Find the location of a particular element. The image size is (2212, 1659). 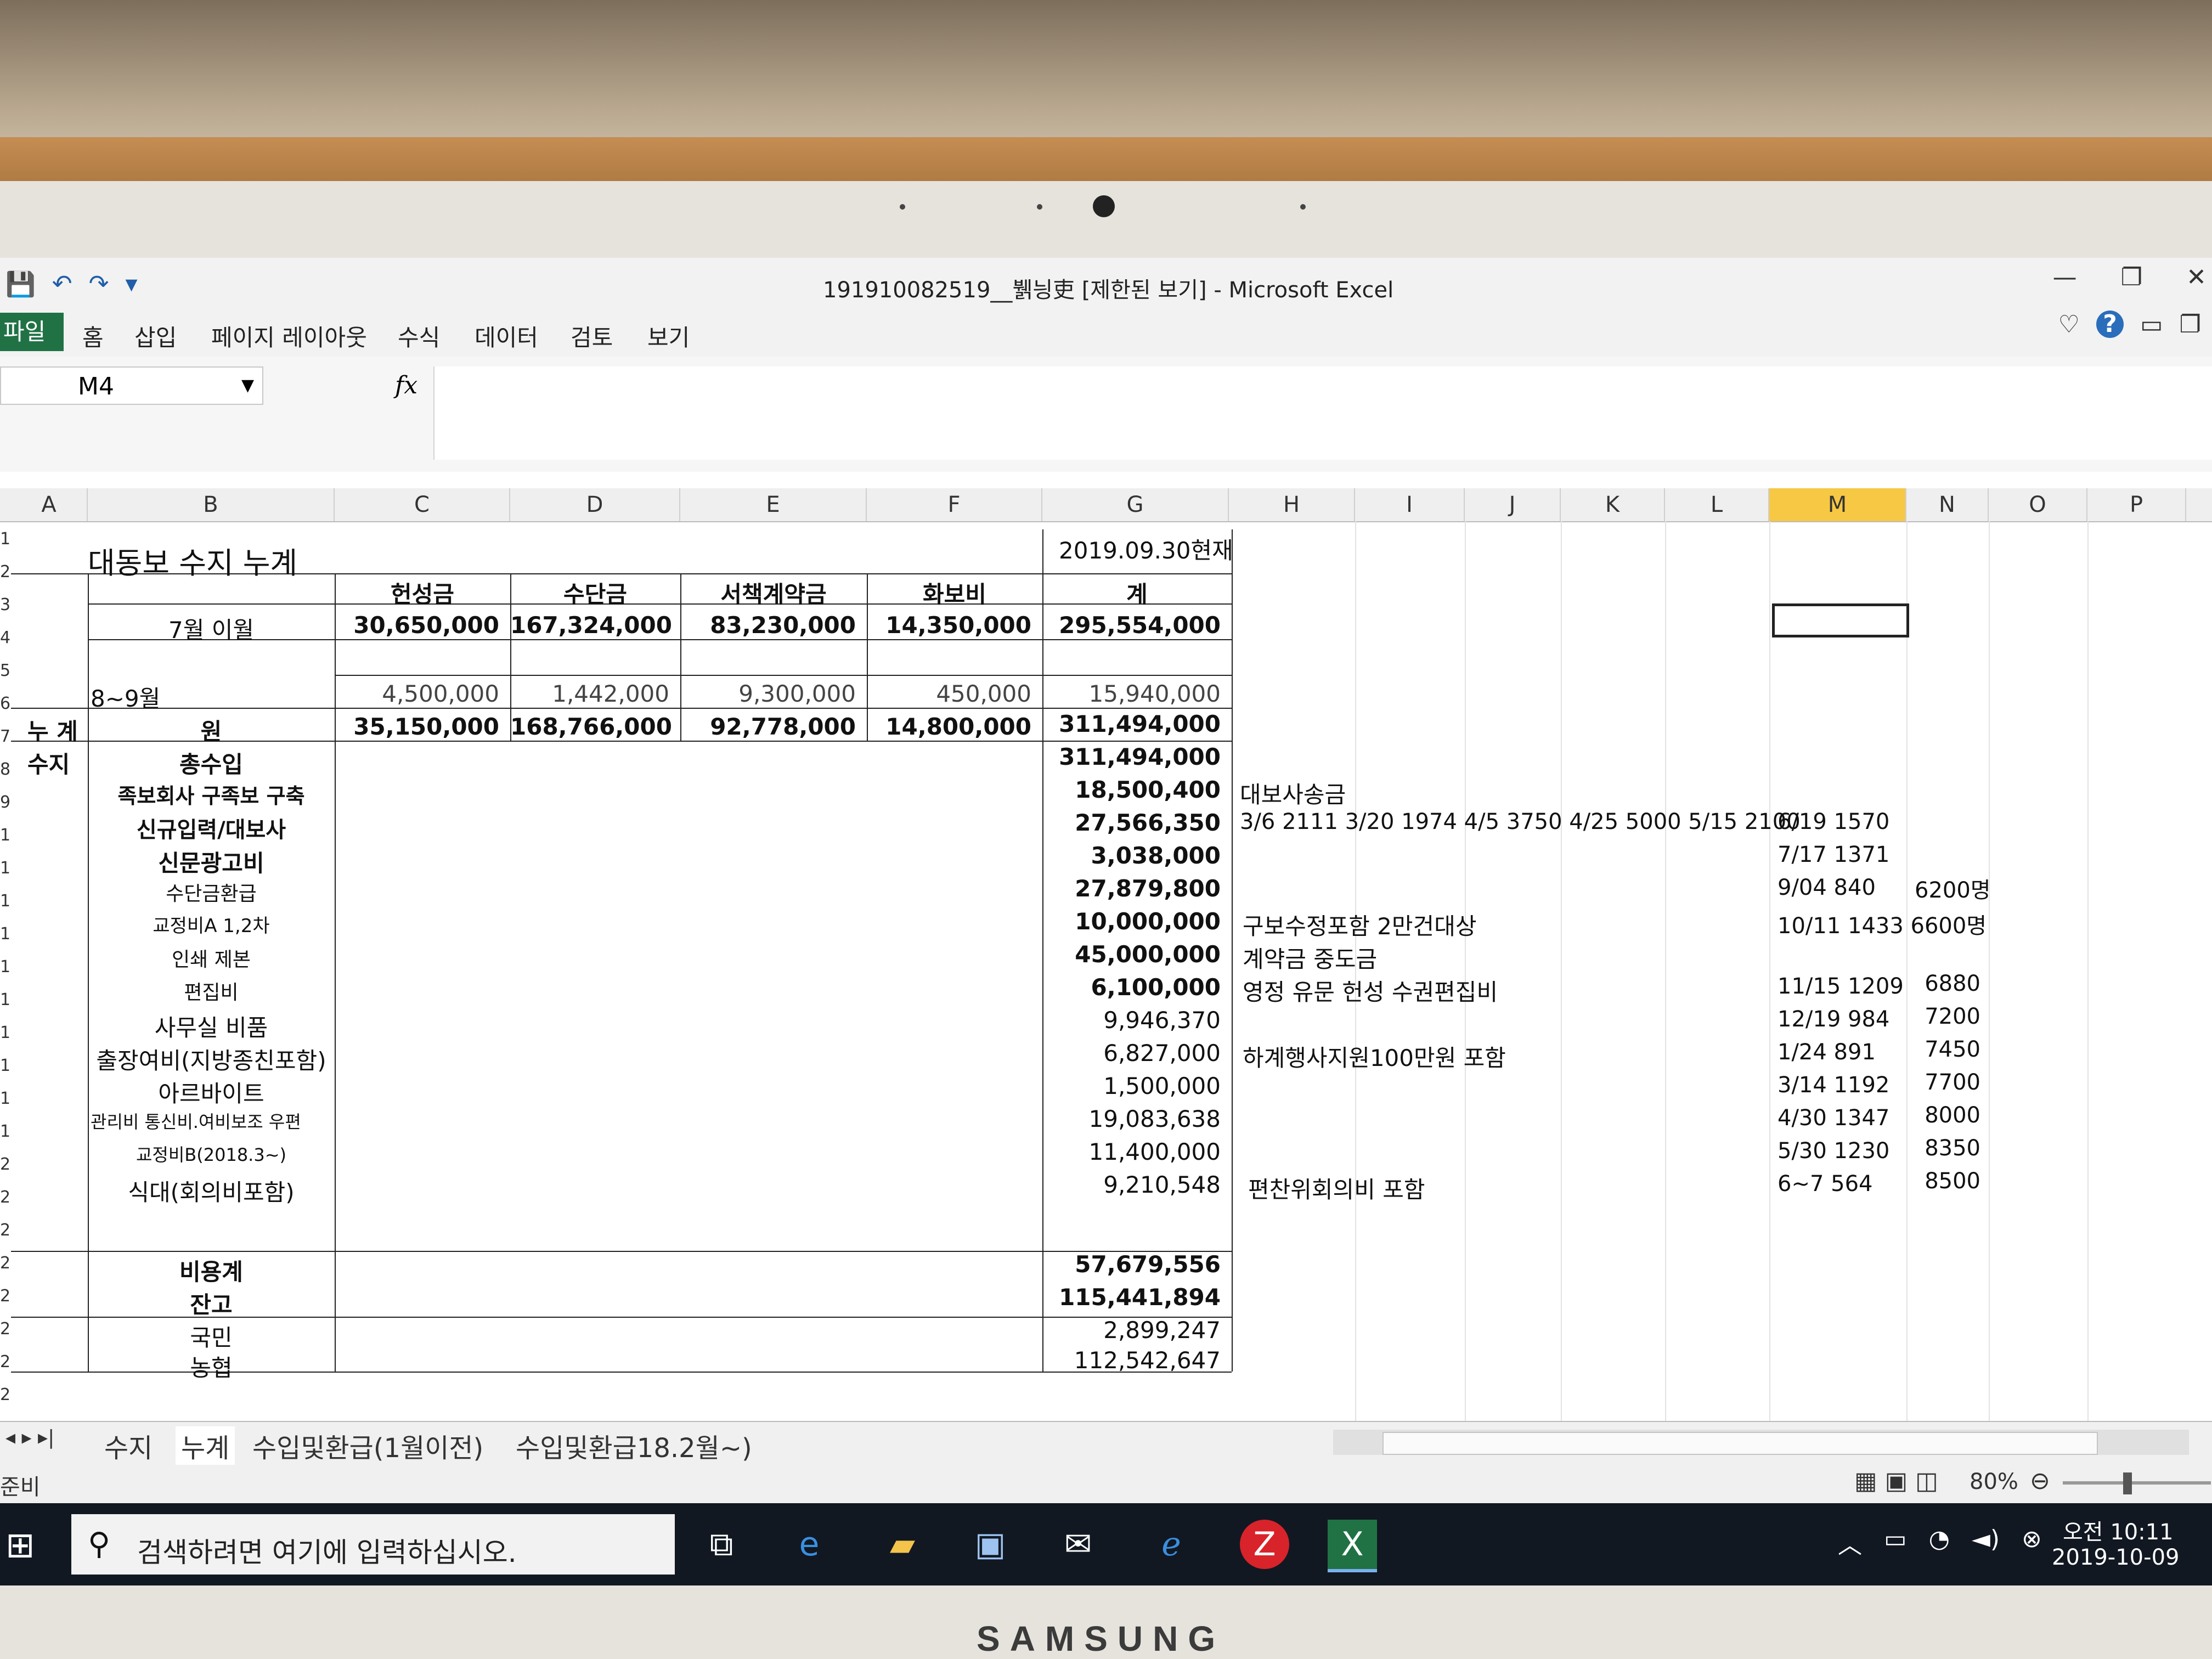

row-header: 16 is located at coordinates (6, 1032).